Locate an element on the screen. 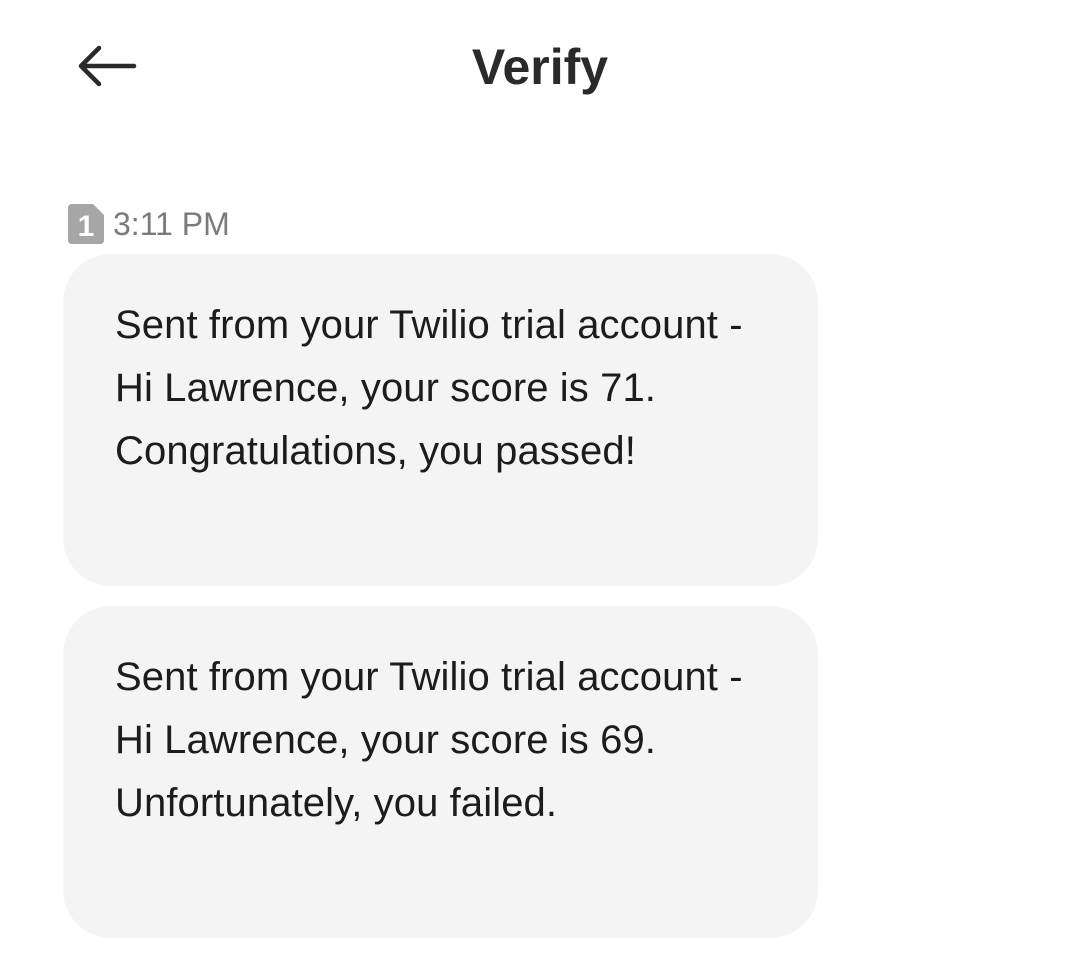 The width and height of the screenshot is (1080, 956). sim-slot-number: 1 is located at coordinates (86, 226).